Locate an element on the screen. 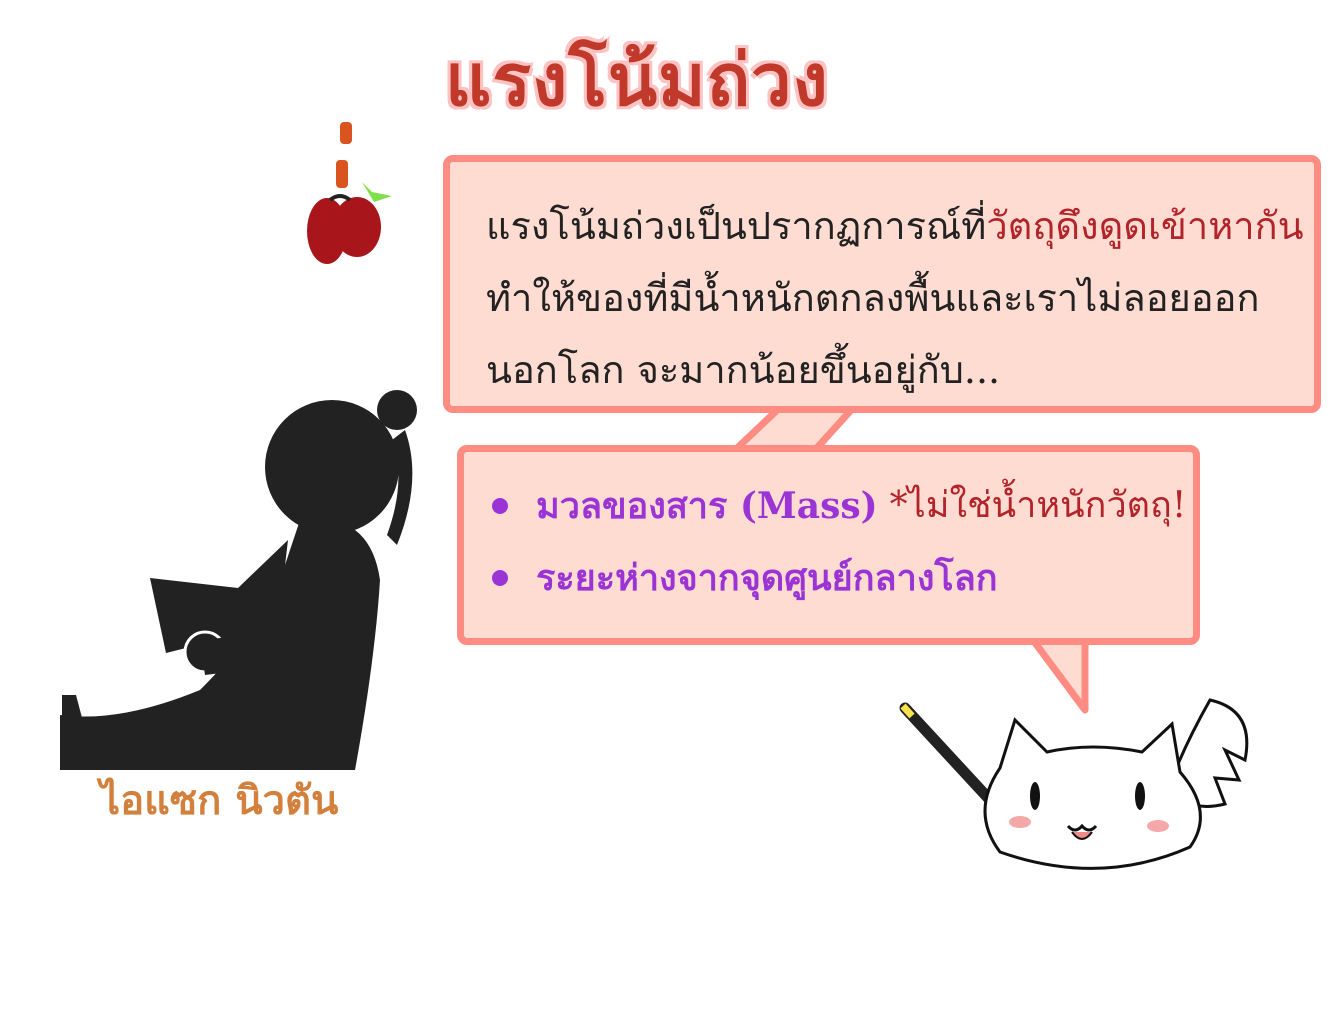 The width and height of the screenshot is (1331, 1017). newton-silhouette is located at coordinates (238, 580).